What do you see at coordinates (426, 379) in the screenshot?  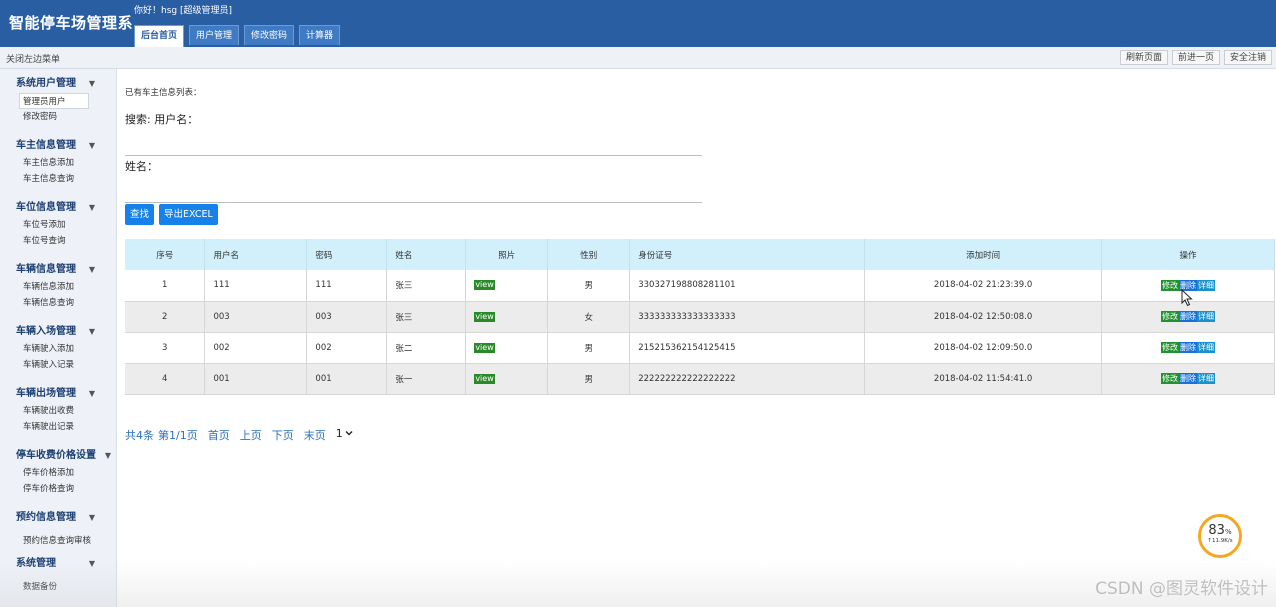 I see `cell-name: 张一` at bounding box center [426, 379].